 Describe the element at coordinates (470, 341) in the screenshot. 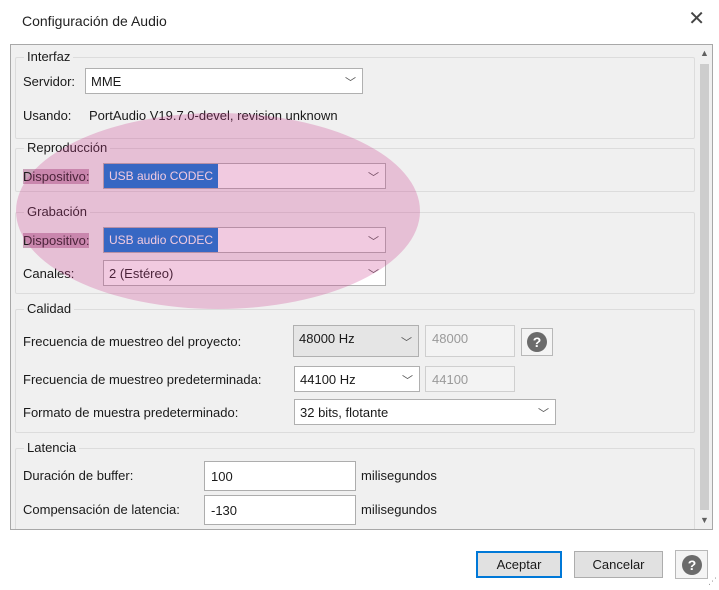

I see `project-rate-custom-field: 48000` at that location.